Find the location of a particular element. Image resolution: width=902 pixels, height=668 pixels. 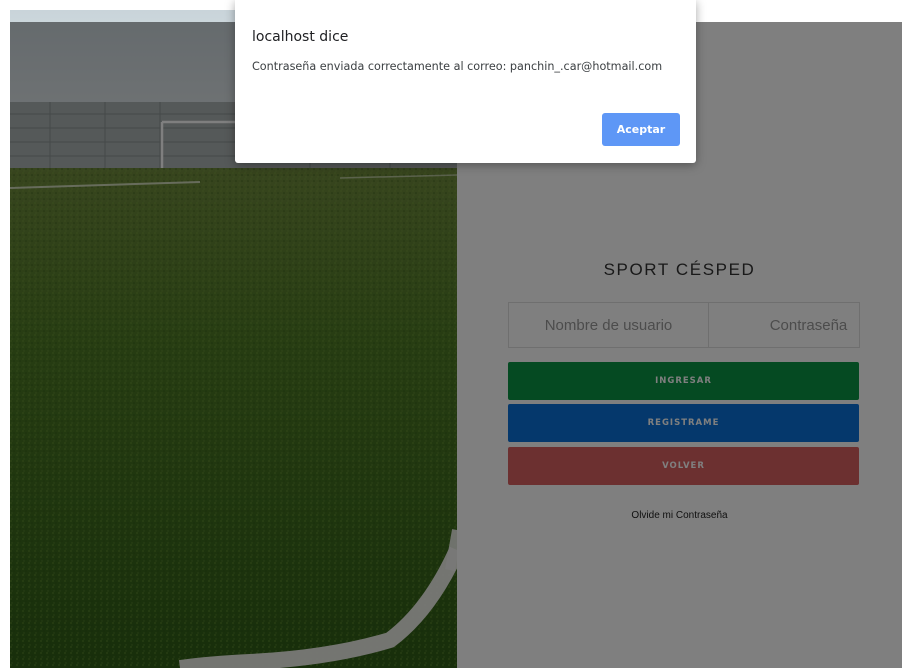

accept-button: Aceptar is located at coordinates (641, 129).